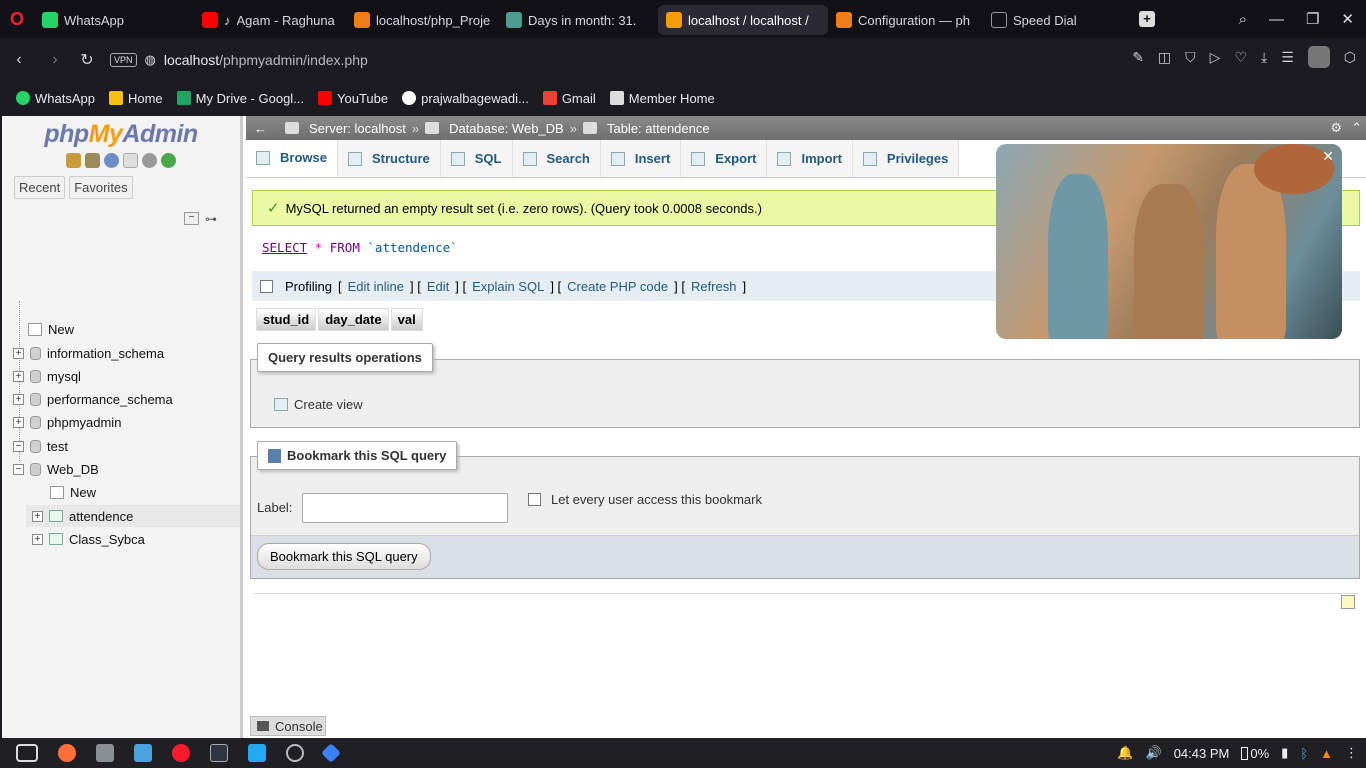  Describe the element at coordinates (168, 160) in the screenshot. I see `reload-icon` at that location.